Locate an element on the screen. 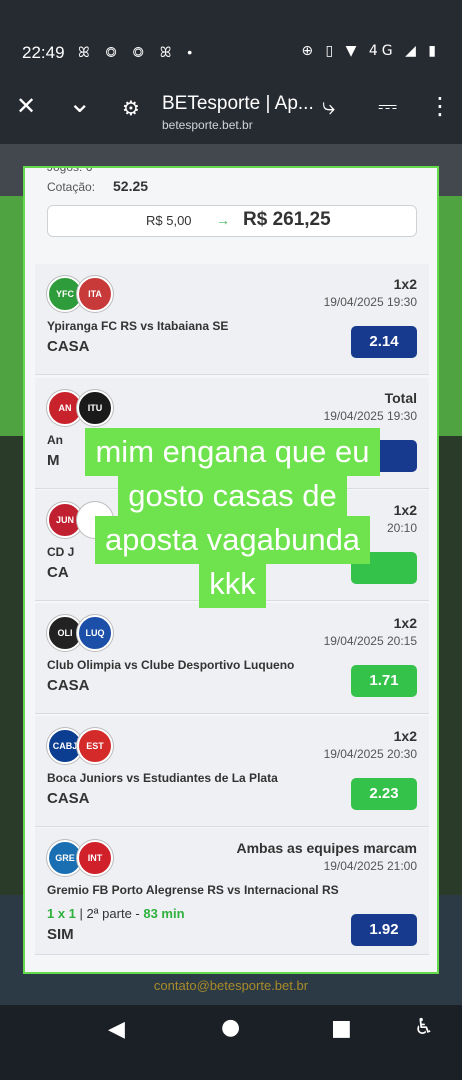  match-teams: Club Olimpia vs Clube Desportivo Luqueno is located at coordinates (171, 665).